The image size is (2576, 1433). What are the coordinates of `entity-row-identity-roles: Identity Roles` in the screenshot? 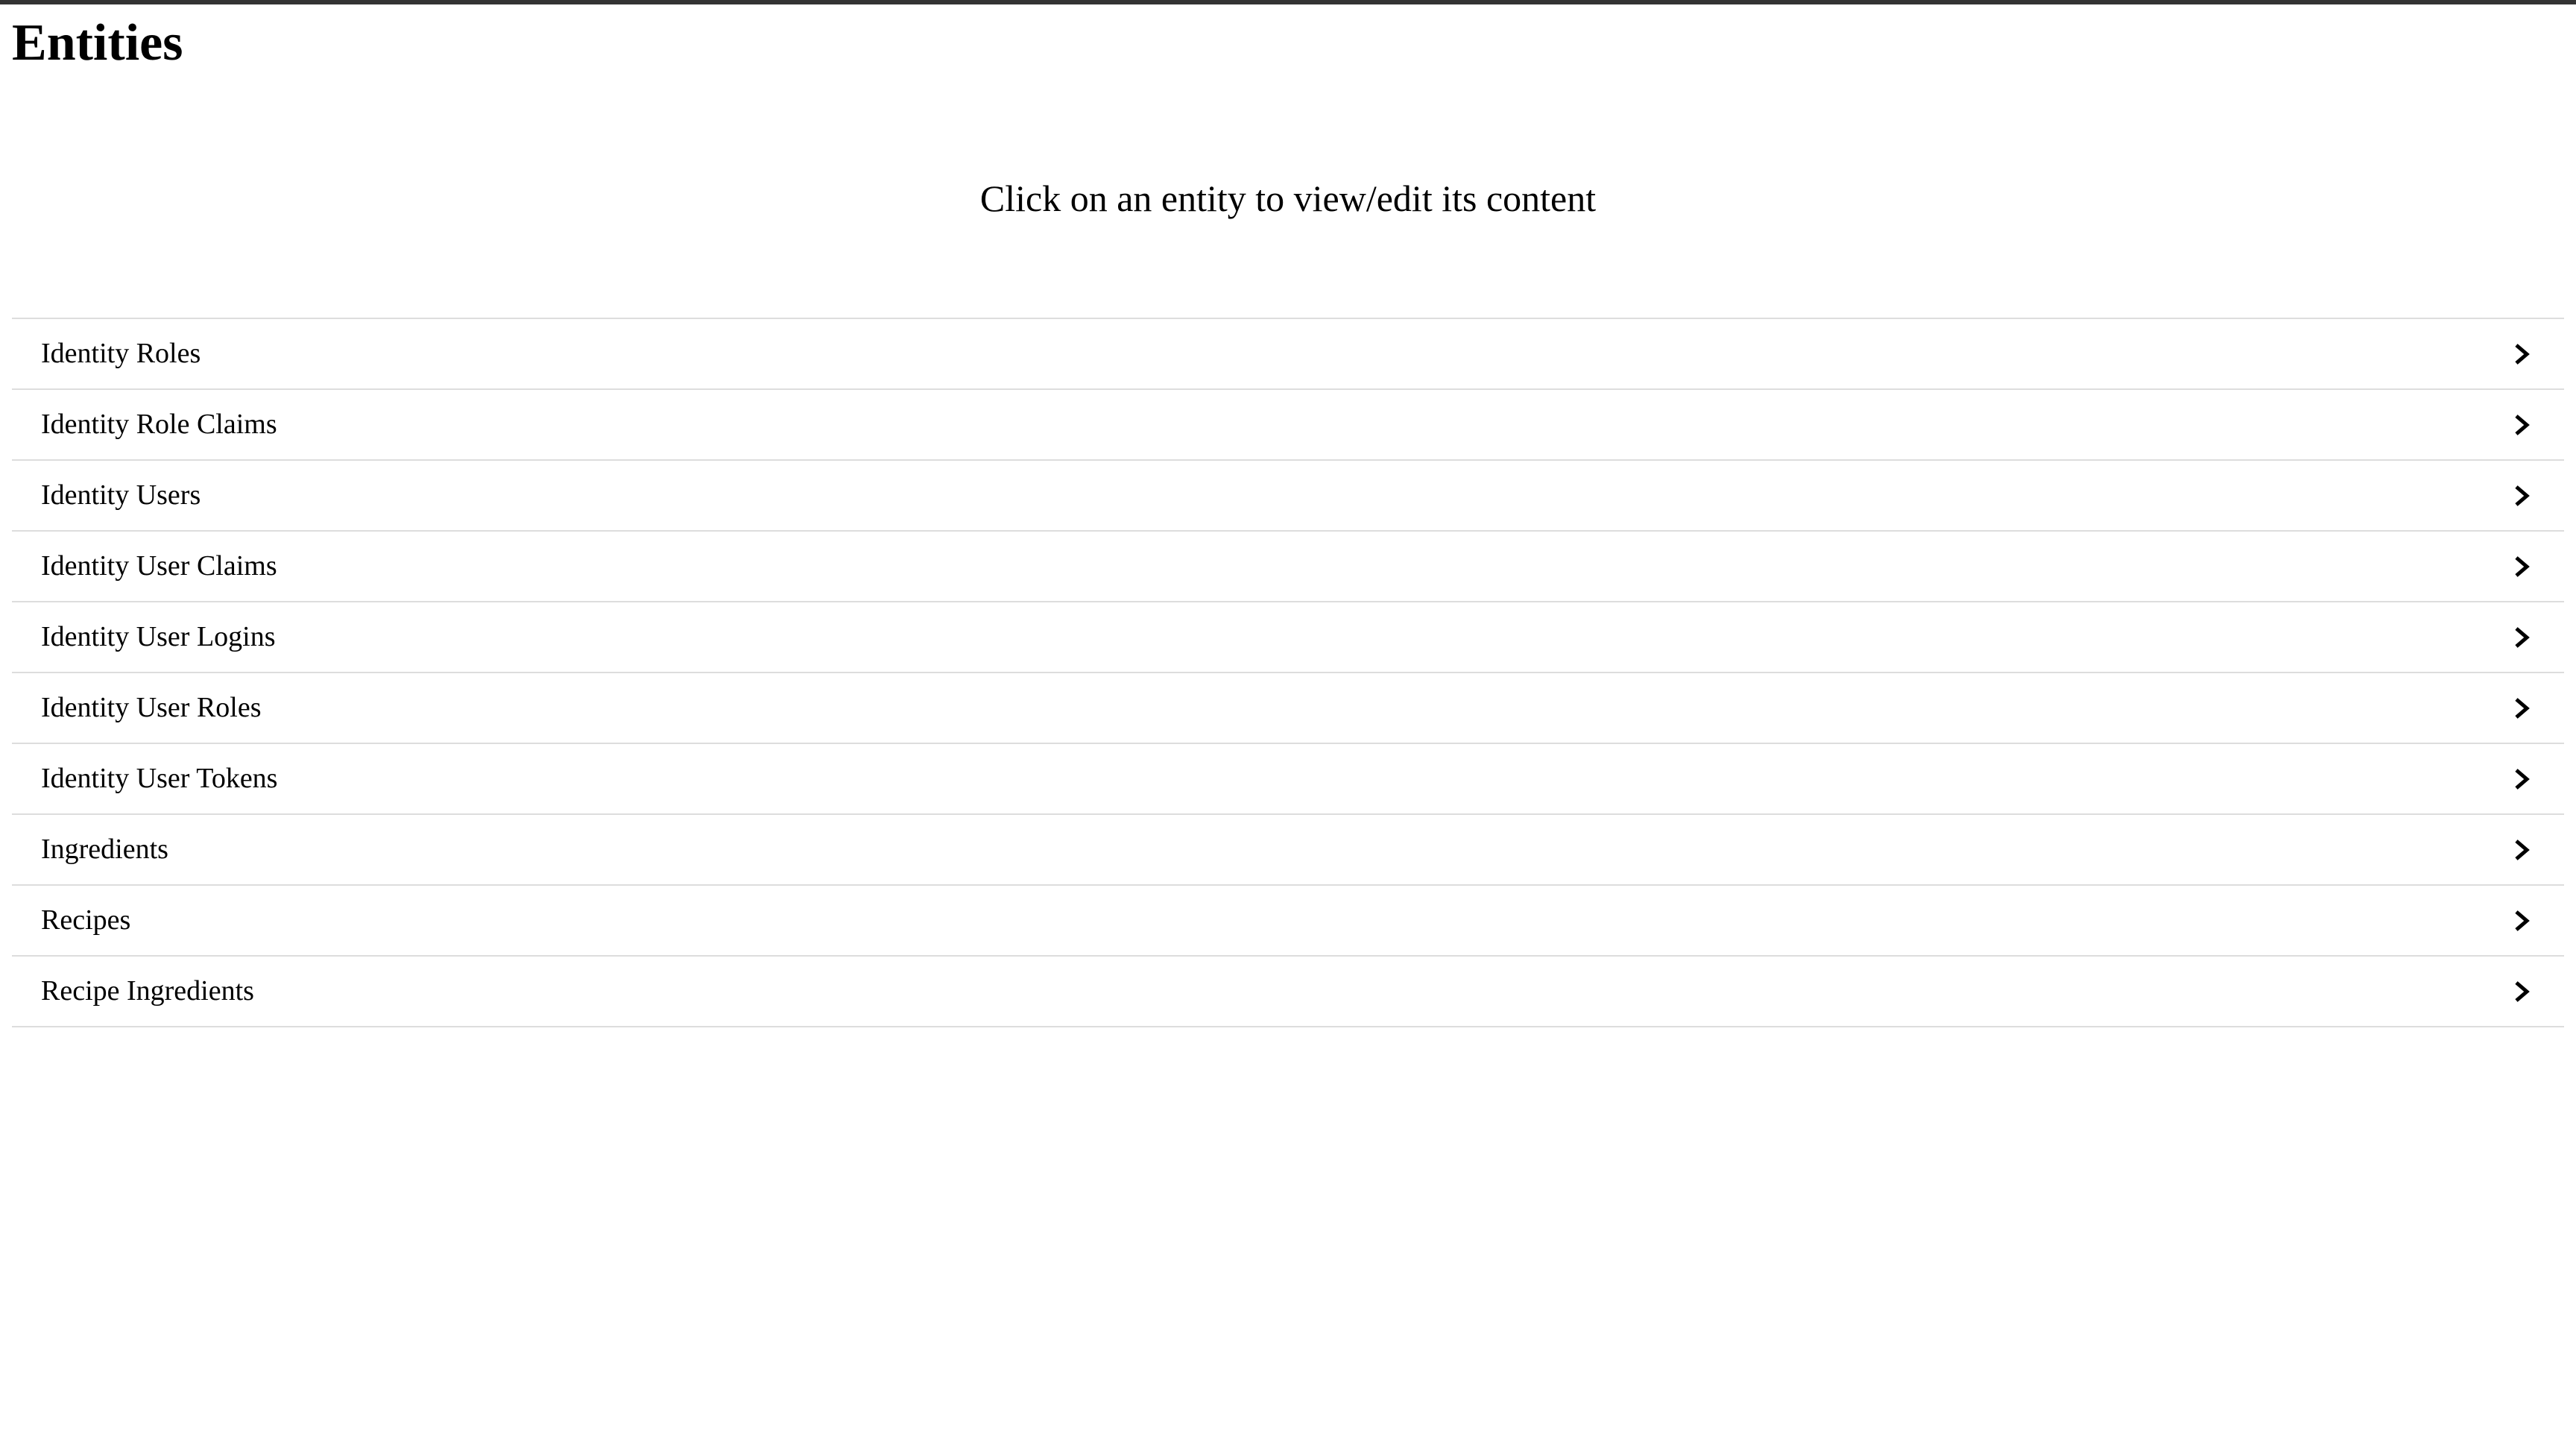 It's located at (1288, 355).